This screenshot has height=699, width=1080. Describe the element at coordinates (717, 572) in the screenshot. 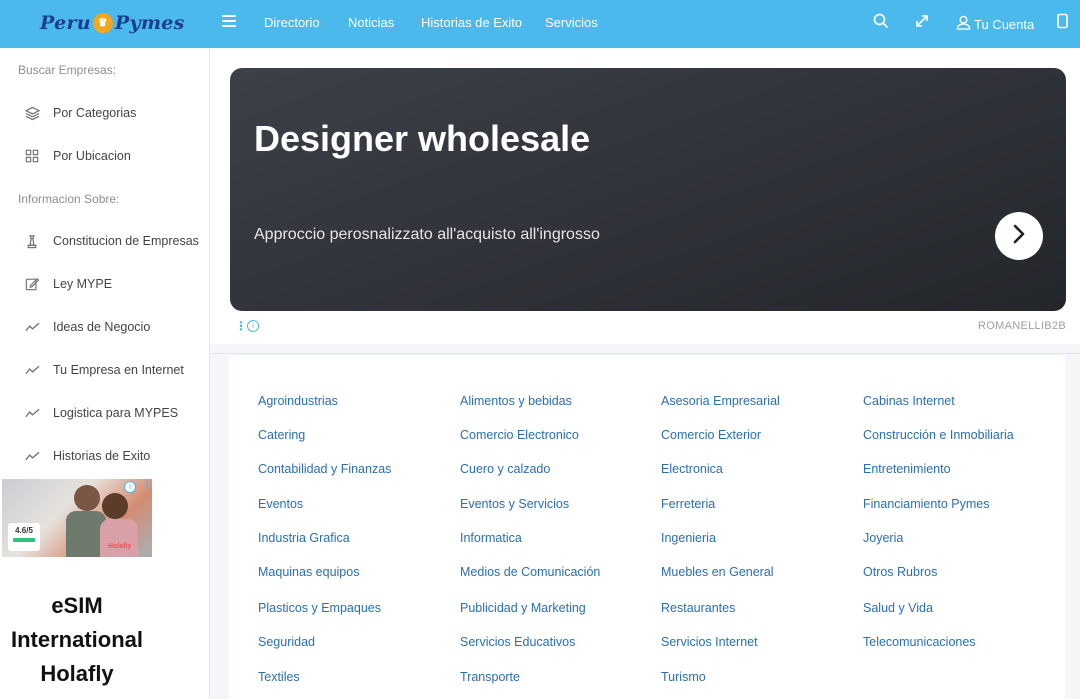

I see `category-link: Muebles en General` at that location.